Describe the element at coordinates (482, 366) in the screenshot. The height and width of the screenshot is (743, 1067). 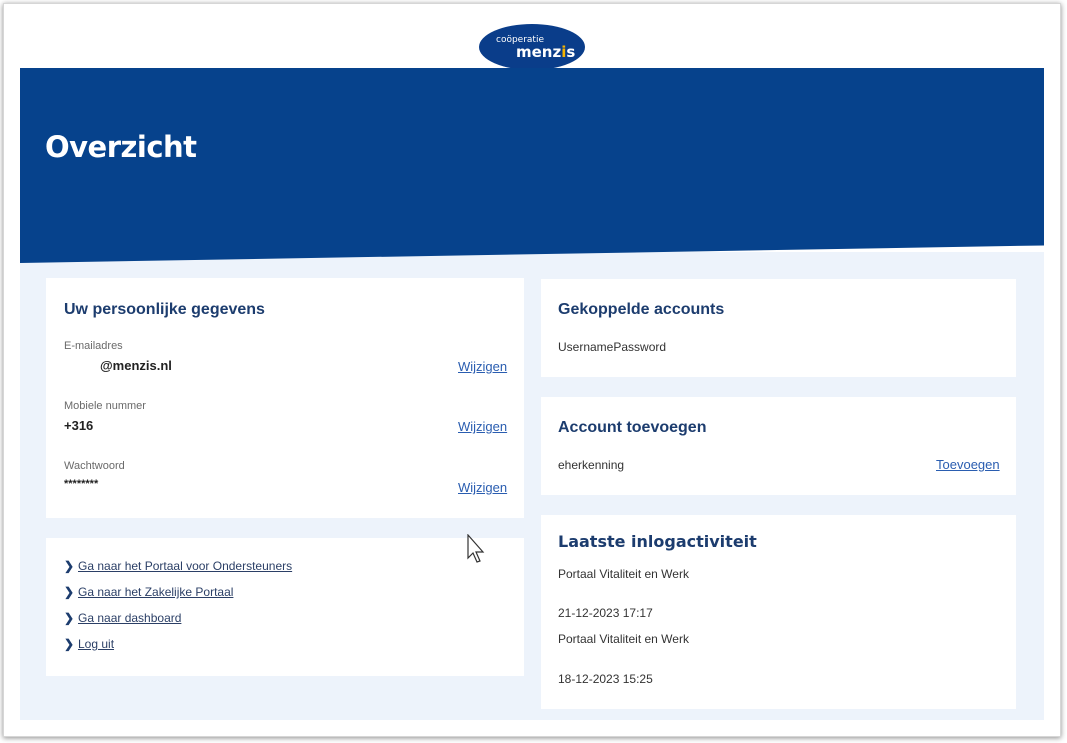
I see `email-edit-link: Wijzigen` at that location.